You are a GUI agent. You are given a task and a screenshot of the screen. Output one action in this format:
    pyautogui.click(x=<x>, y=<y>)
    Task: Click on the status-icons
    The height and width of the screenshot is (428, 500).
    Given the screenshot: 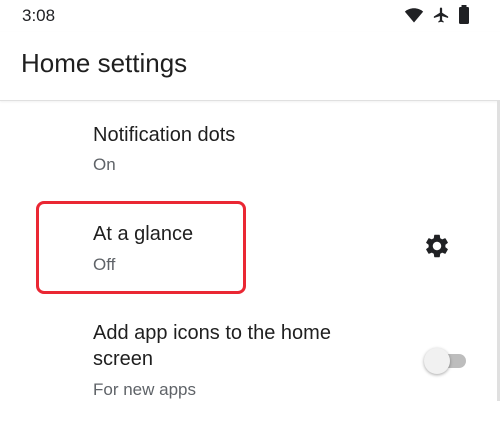 What is the action you would take?
    pyautogui.click(x=437, y=15)
    